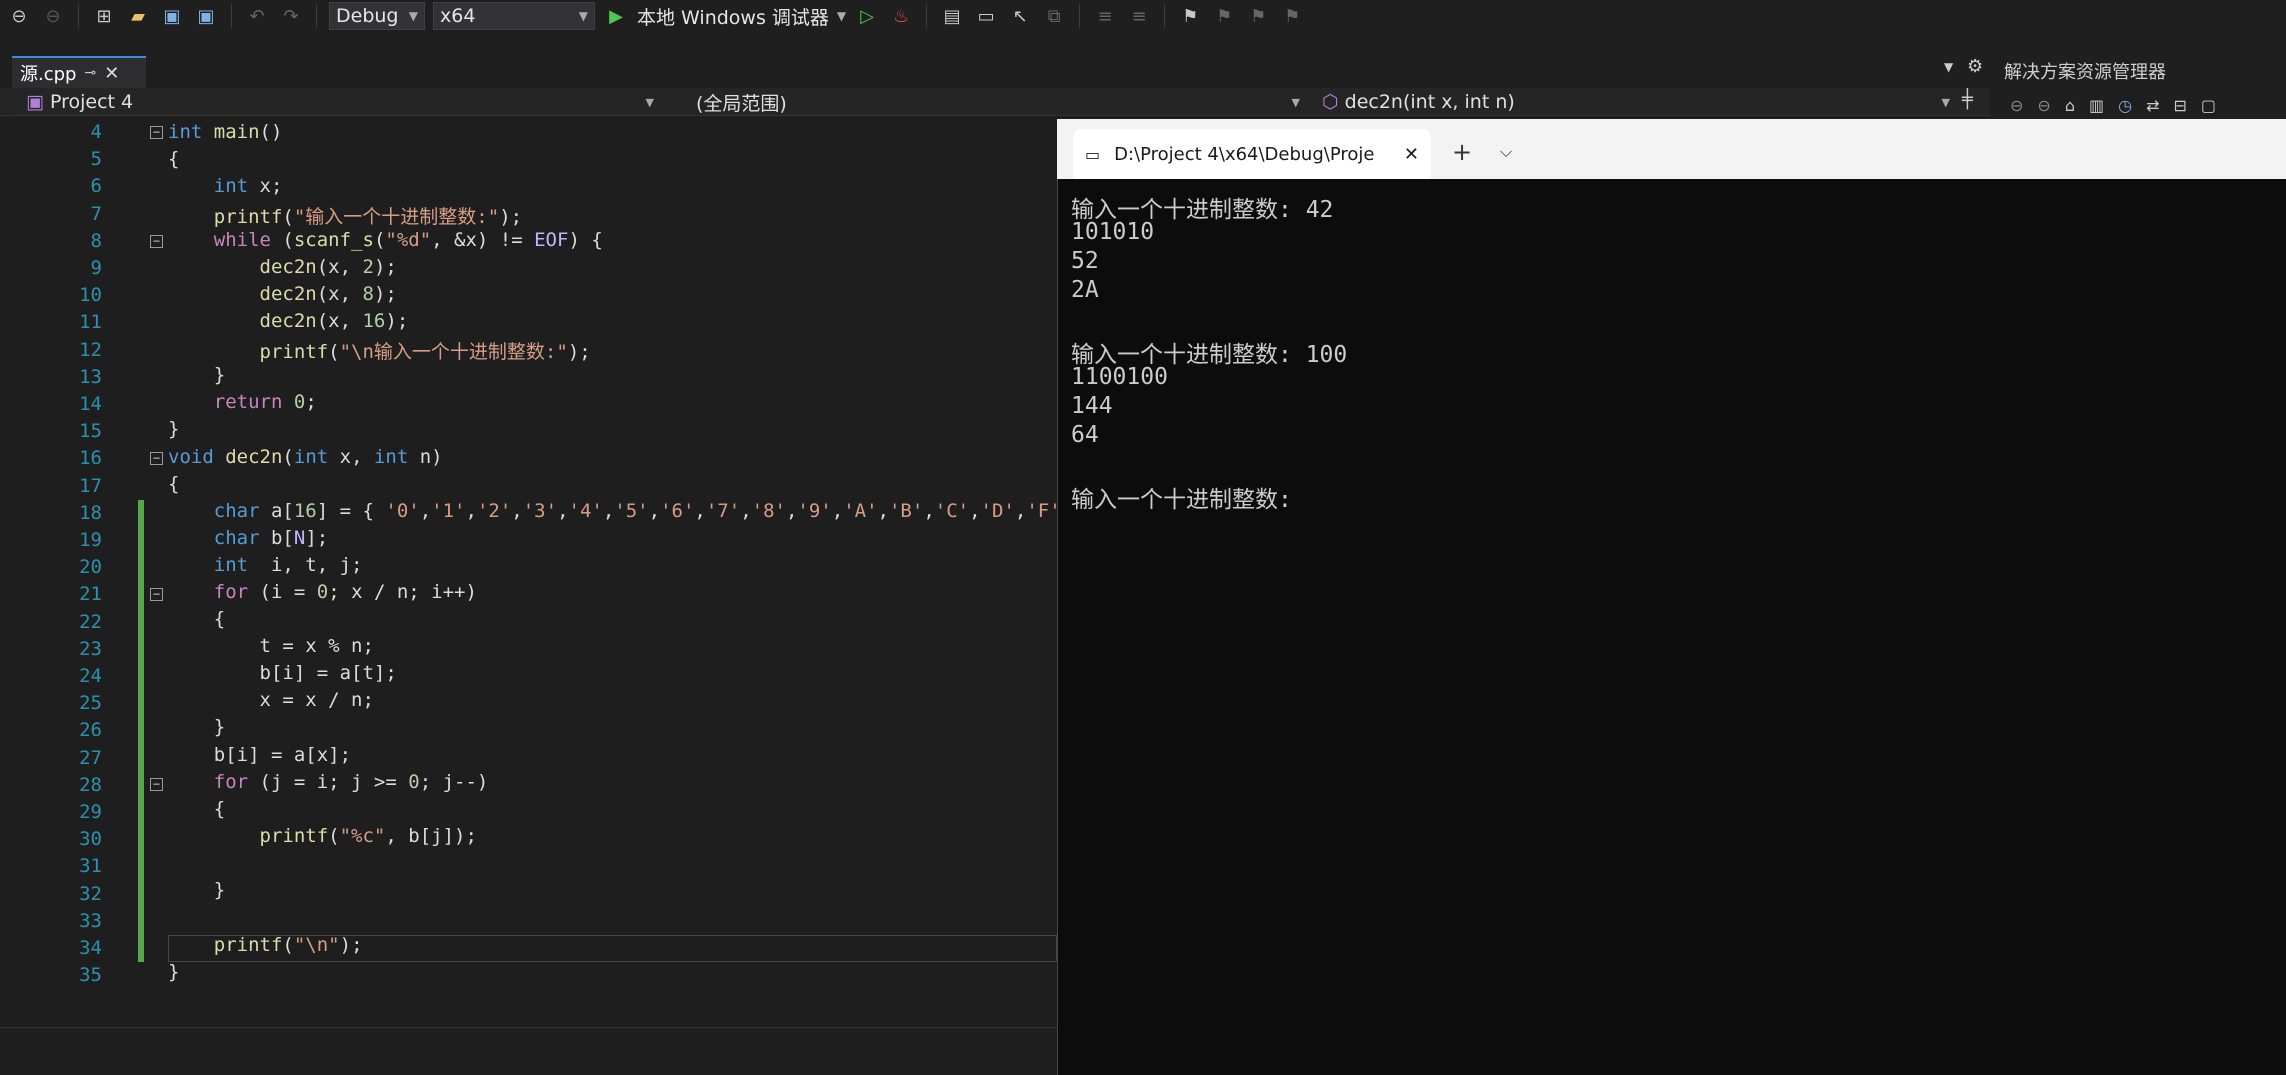  What do you see at coordinates (79, 72) in the screenshot?
I see `document-tab: 源.cpp ⊸ ✕` at bounding box center [79, 72].